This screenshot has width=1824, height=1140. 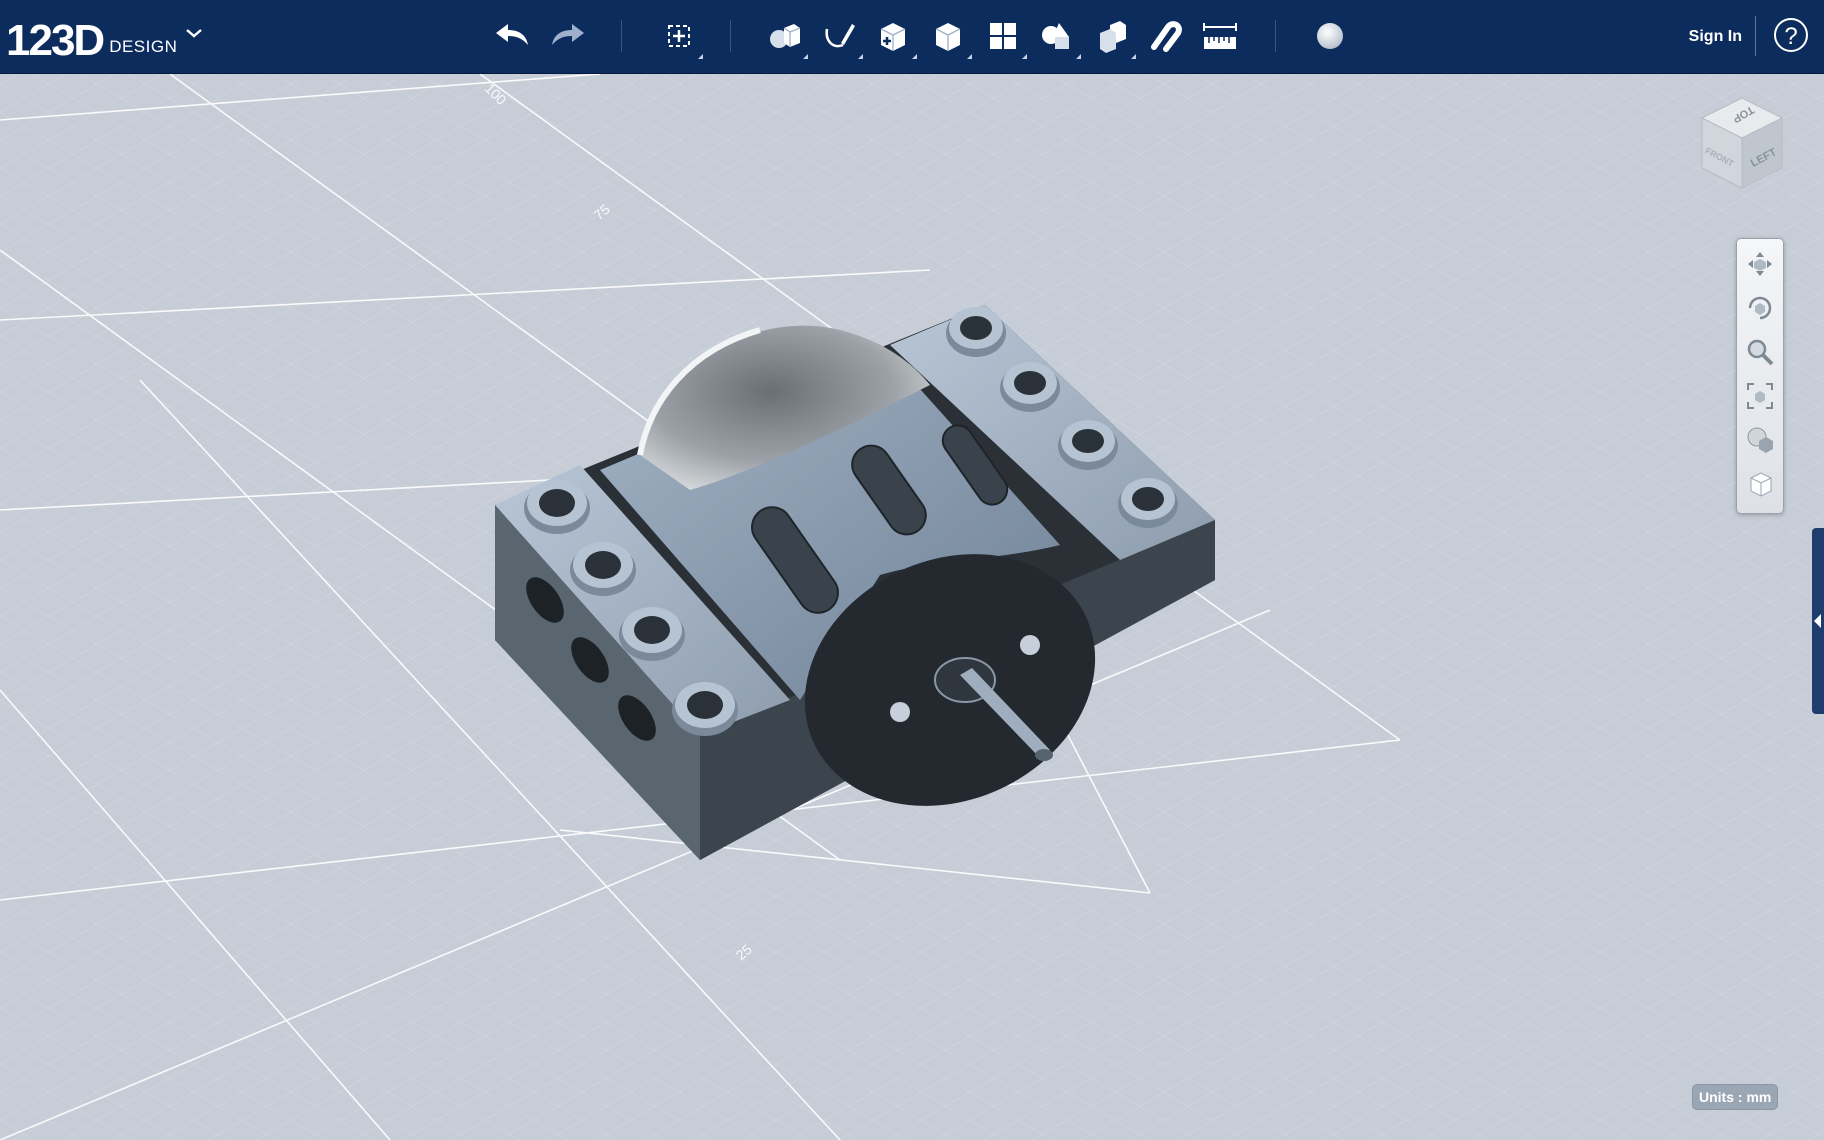 I want to click on material-button, so click(x=1330, y=36).